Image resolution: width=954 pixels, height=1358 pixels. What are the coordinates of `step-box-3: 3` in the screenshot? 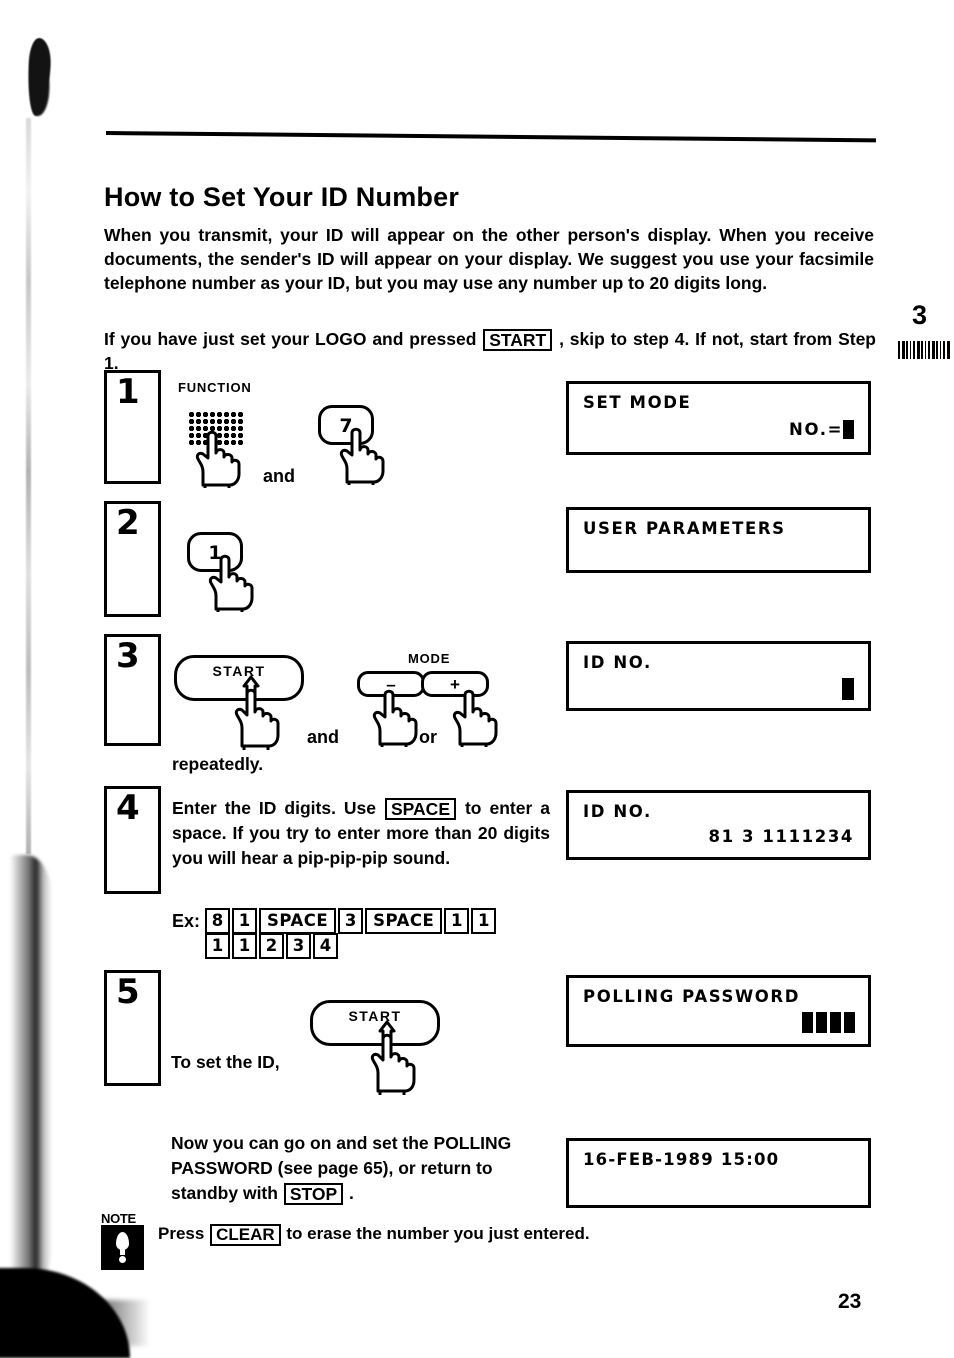 It's located at (132, 690).